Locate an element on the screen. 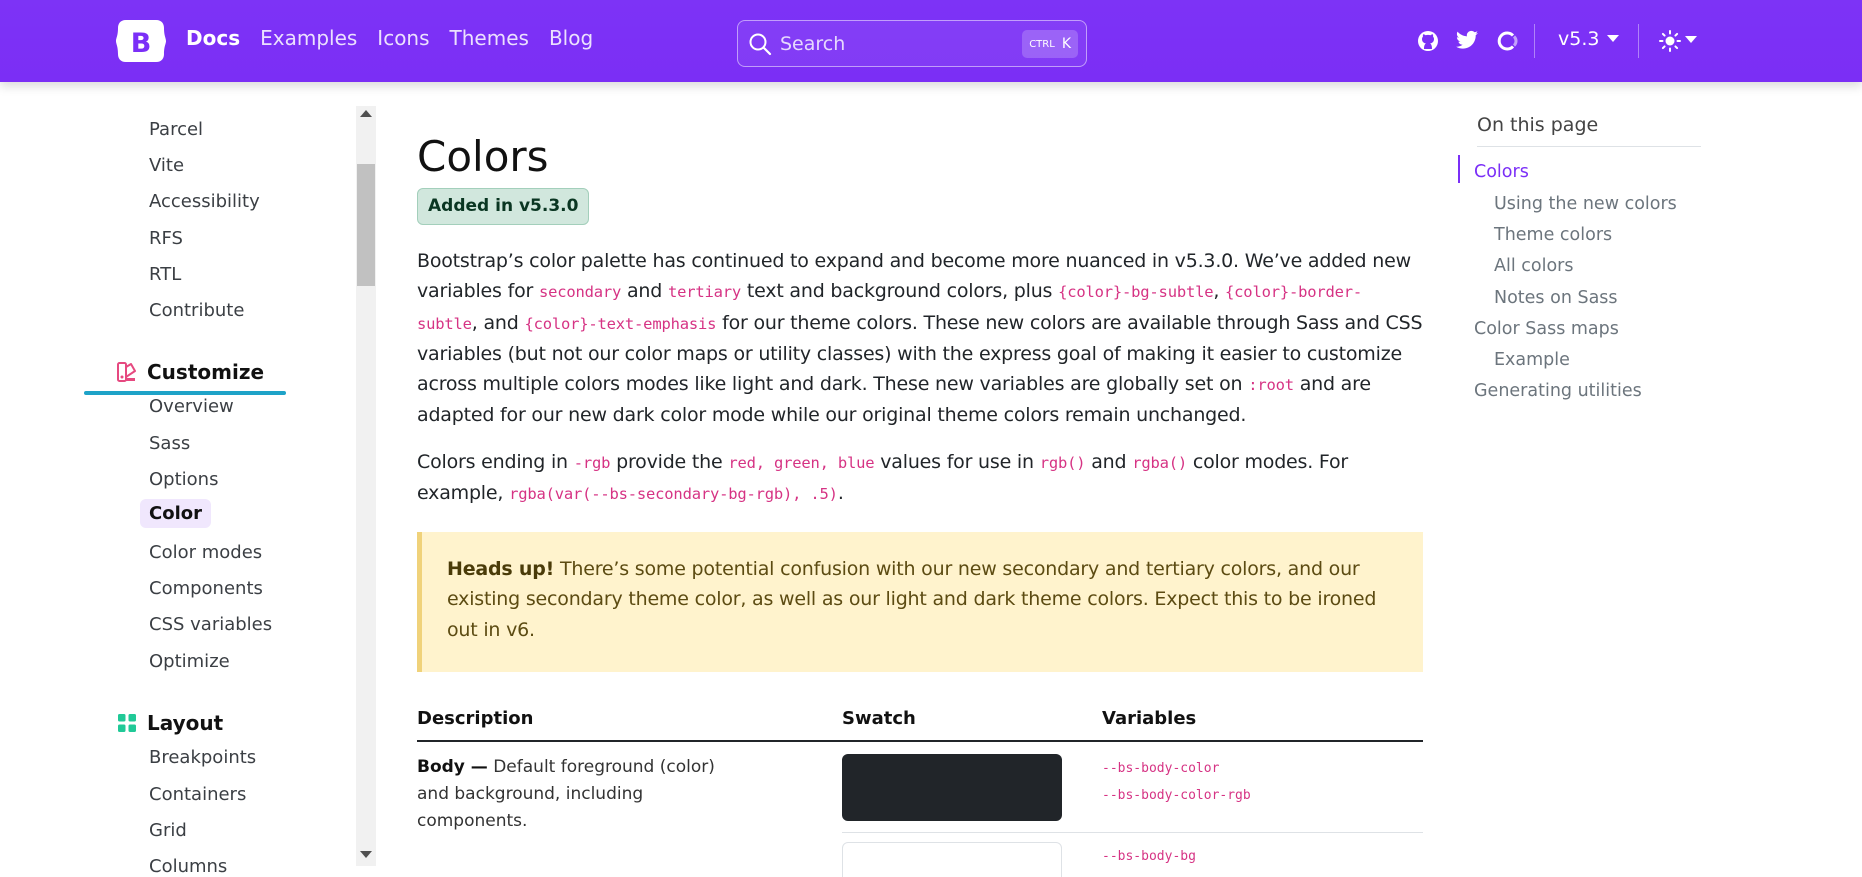  grid-icon is located at coordinates (127, 723).